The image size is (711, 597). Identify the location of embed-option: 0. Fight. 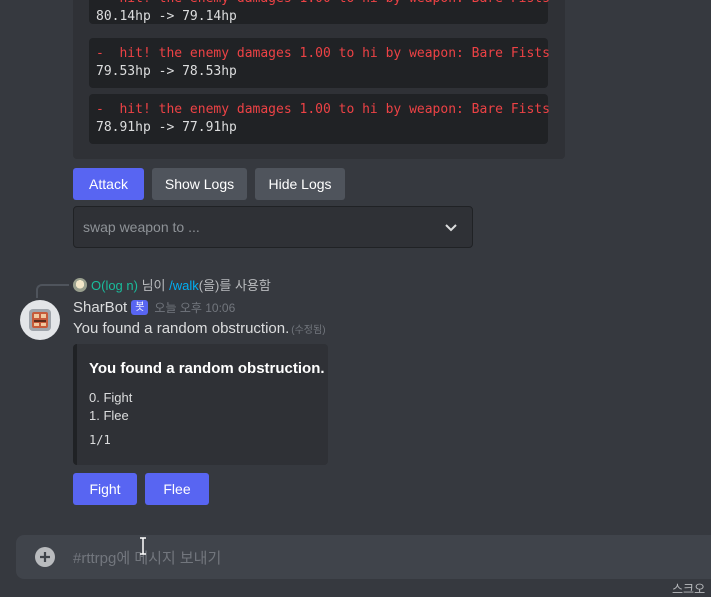
(111, 397).